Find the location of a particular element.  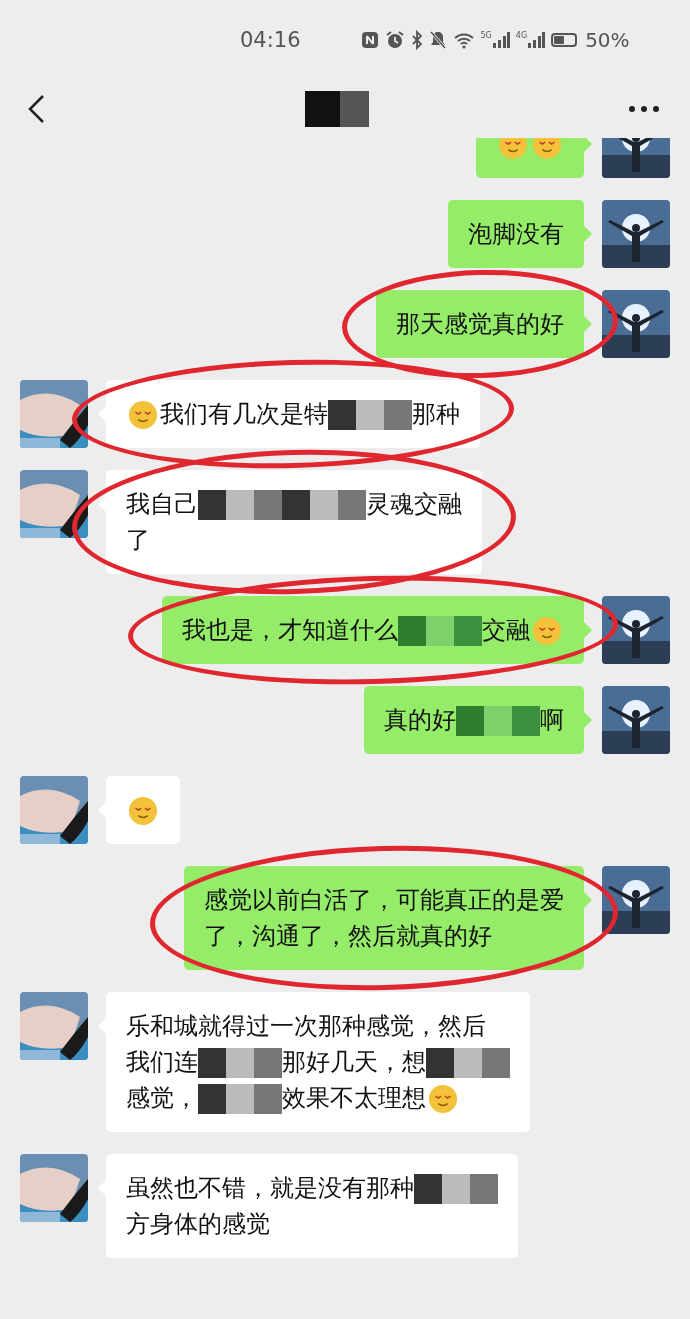

clock-time: 04:16 is located at coordinates (270, 40).